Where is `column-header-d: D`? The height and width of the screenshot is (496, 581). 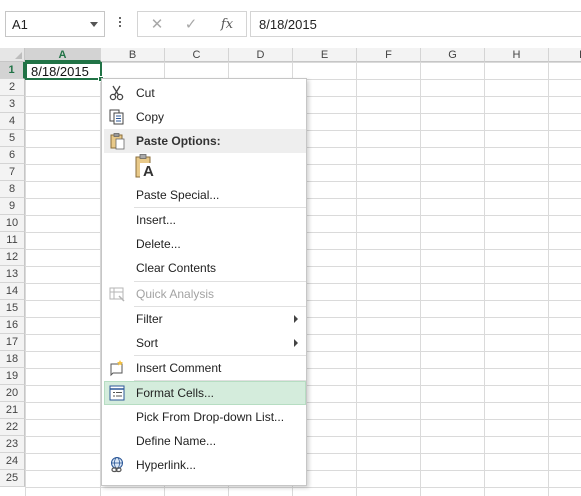 column-header-d: D is located at coordinates (261, 55).